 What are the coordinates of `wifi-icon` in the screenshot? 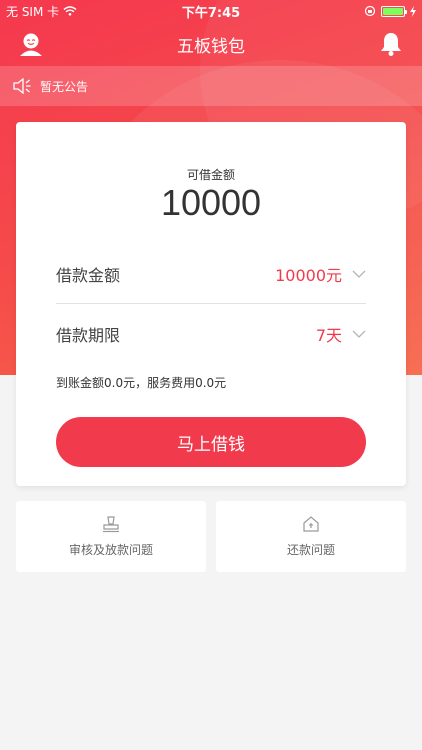 It's located at (70, 11).